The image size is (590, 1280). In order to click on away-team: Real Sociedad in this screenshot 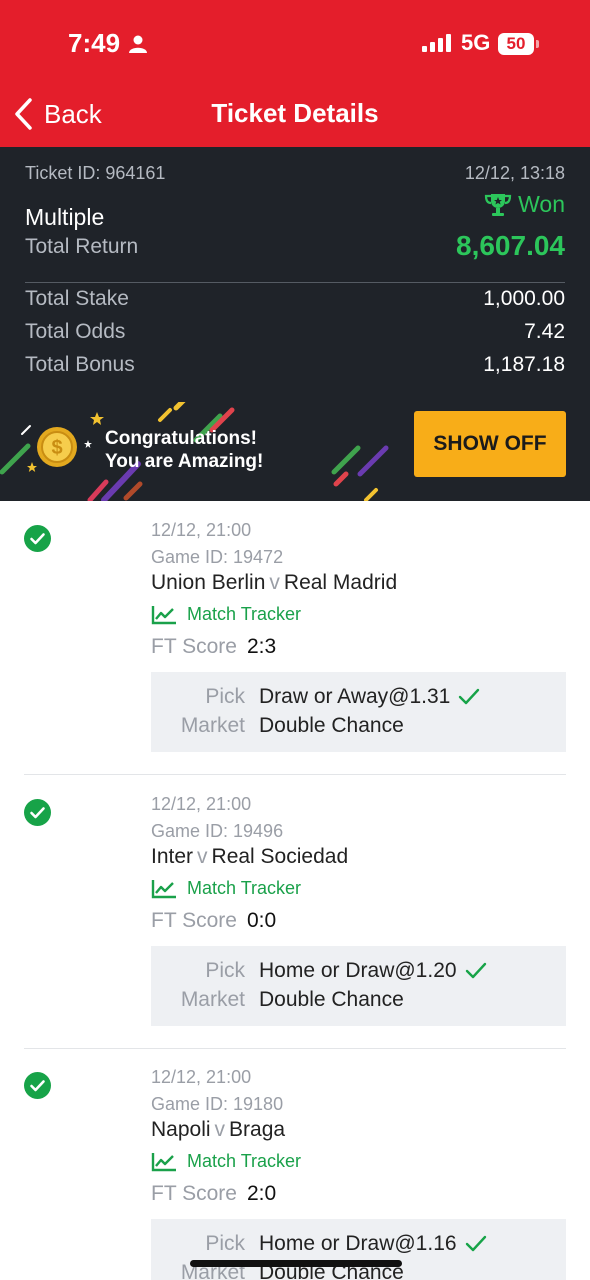, I will do `click(280, 856)`.